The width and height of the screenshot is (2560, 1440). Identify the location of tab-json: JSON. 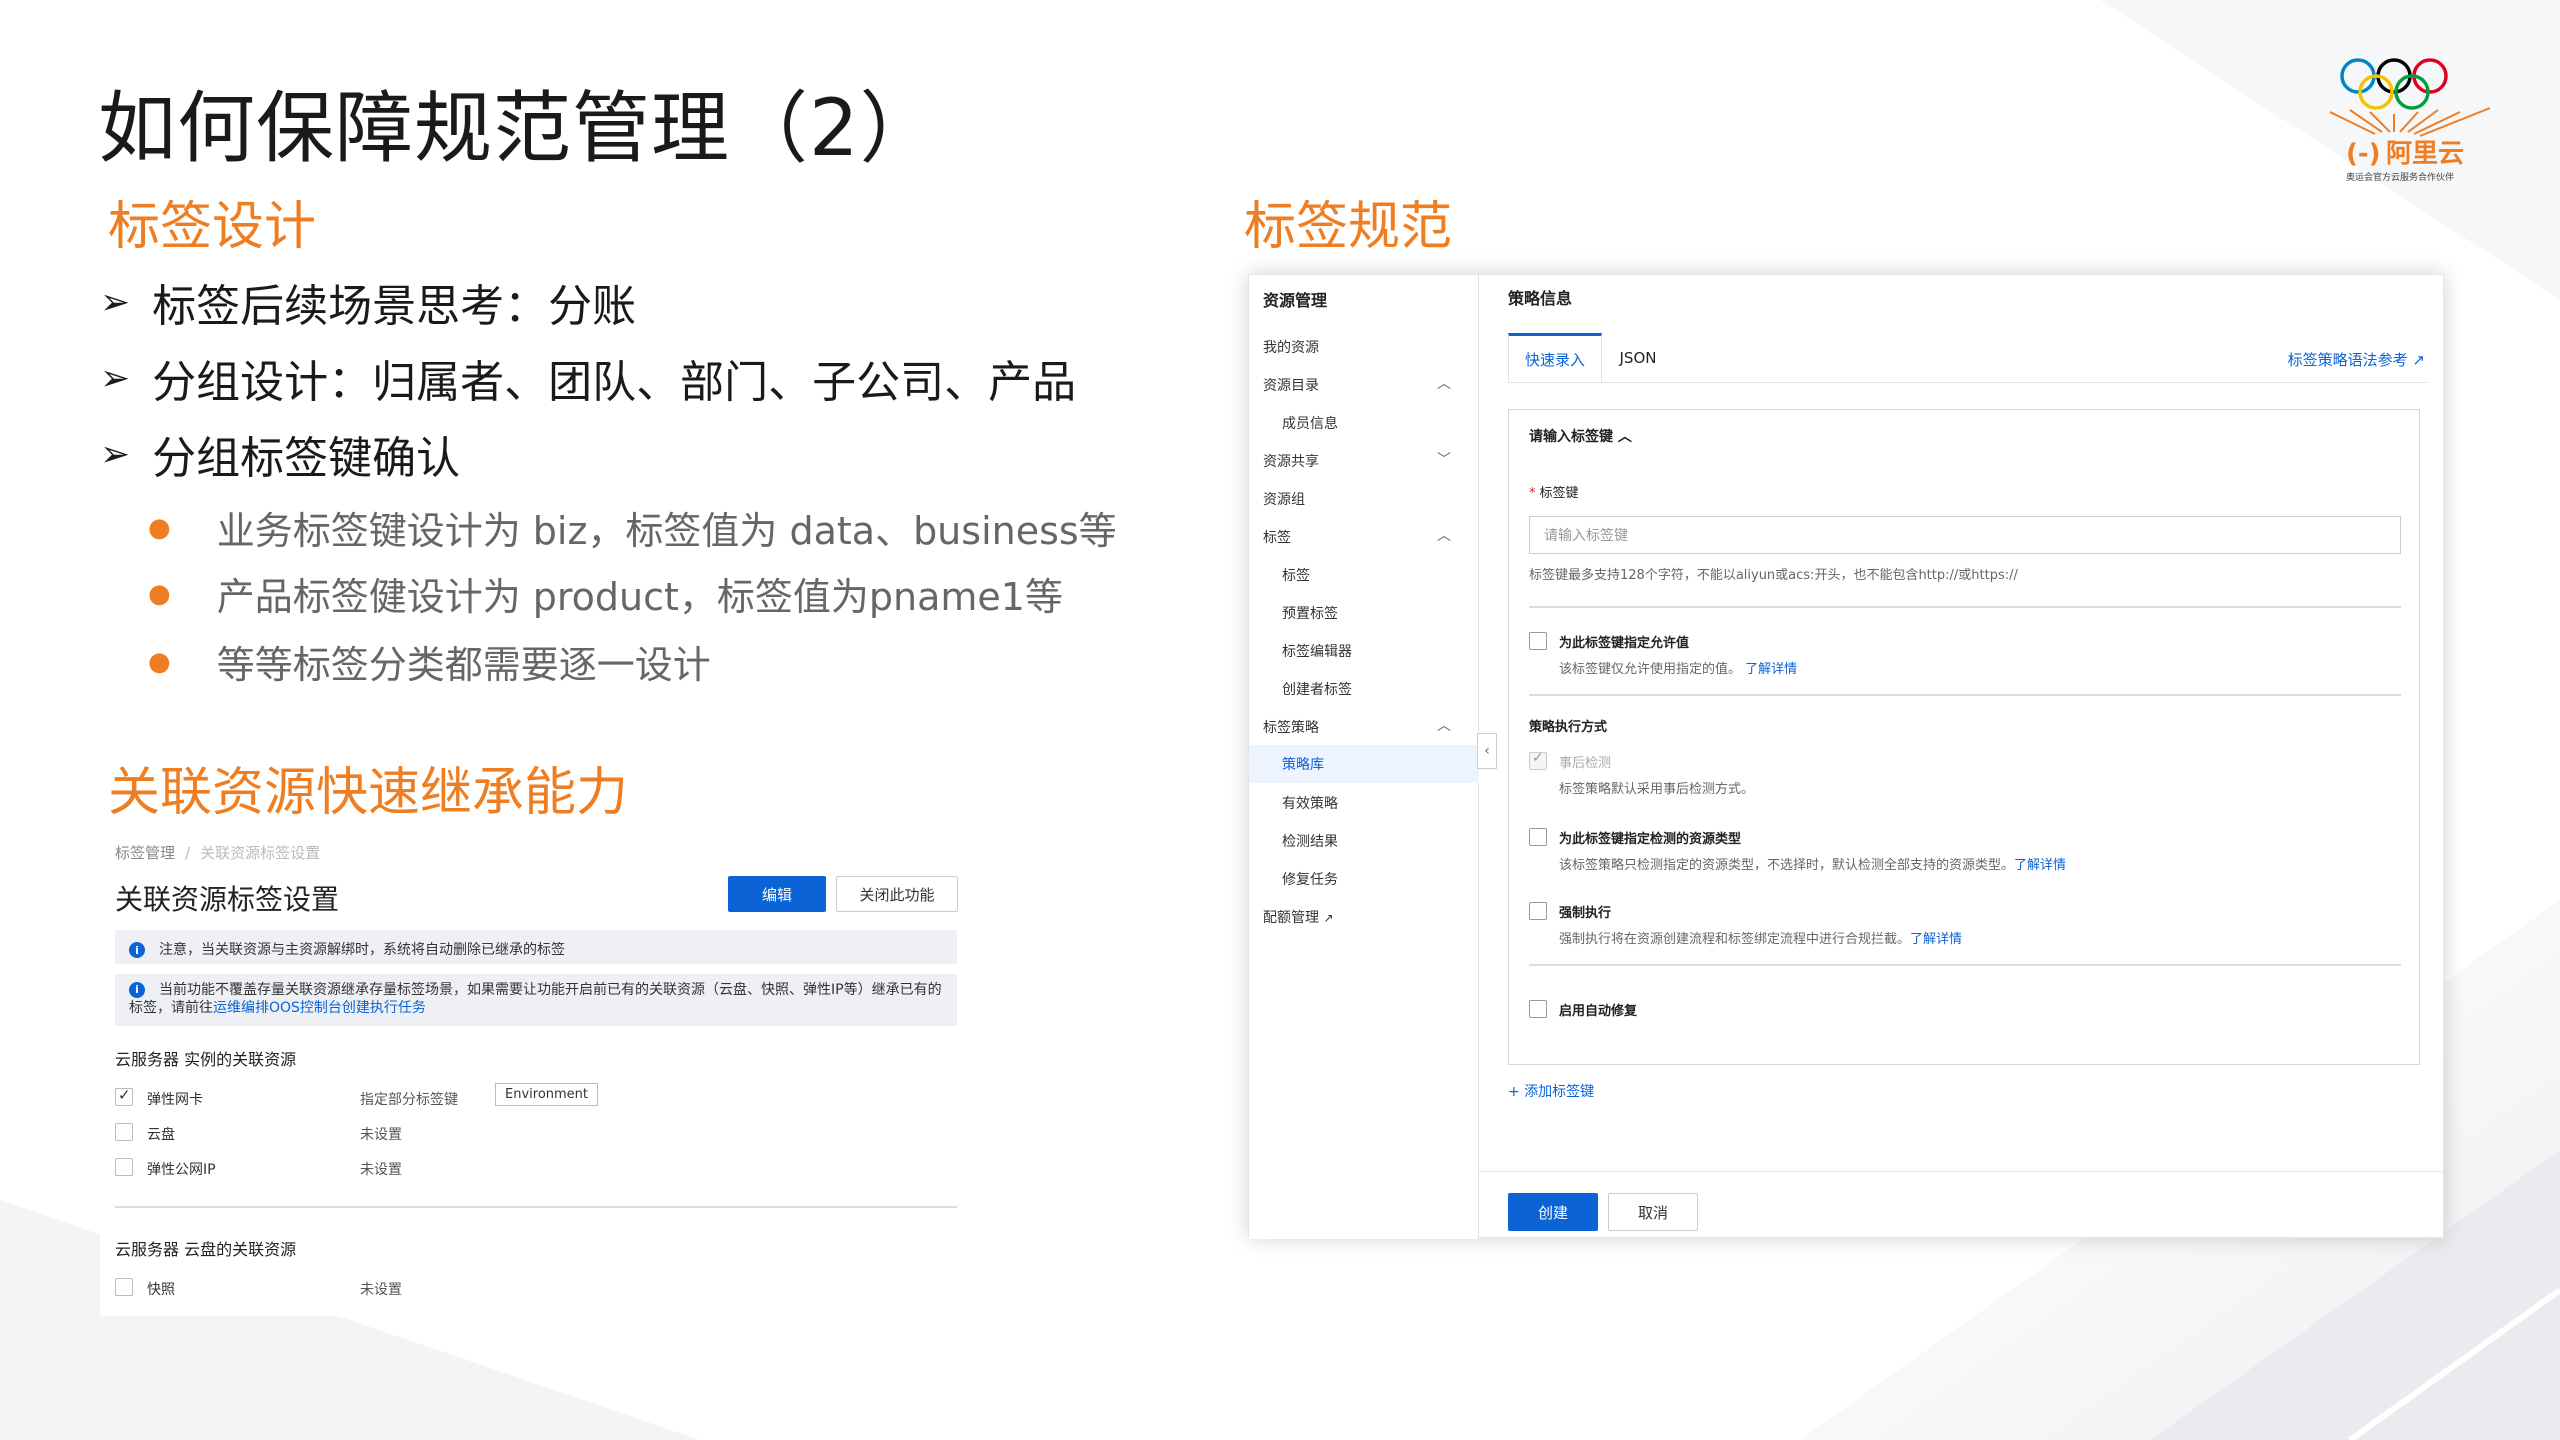
(1638, 358).